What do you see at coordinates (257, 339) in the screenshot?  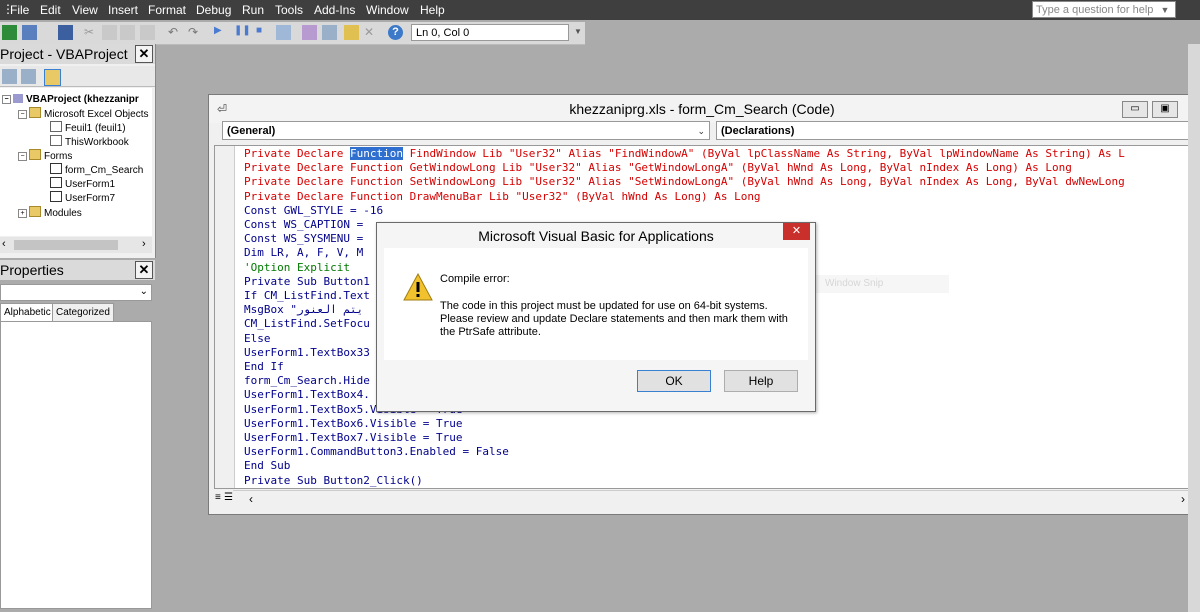 I see `code-line: Else` at bounding box center [257, 339].